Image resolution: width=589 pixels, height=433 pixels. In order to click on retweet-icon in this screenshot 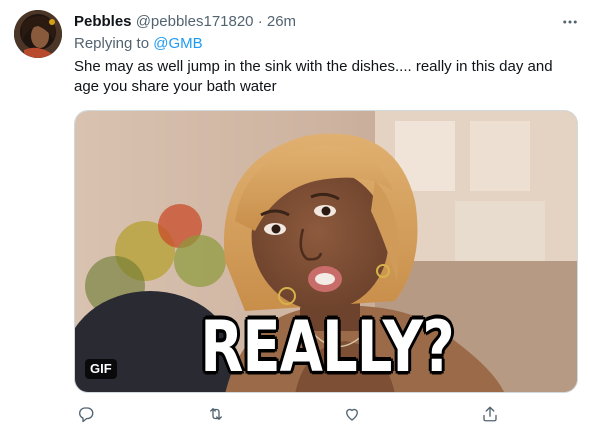, I will do `click(216, 414)`.